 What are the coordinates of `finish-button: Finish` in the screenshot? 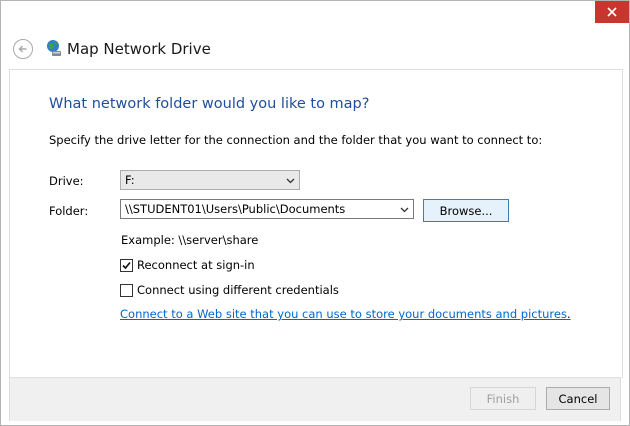 It's located at (503, 398).